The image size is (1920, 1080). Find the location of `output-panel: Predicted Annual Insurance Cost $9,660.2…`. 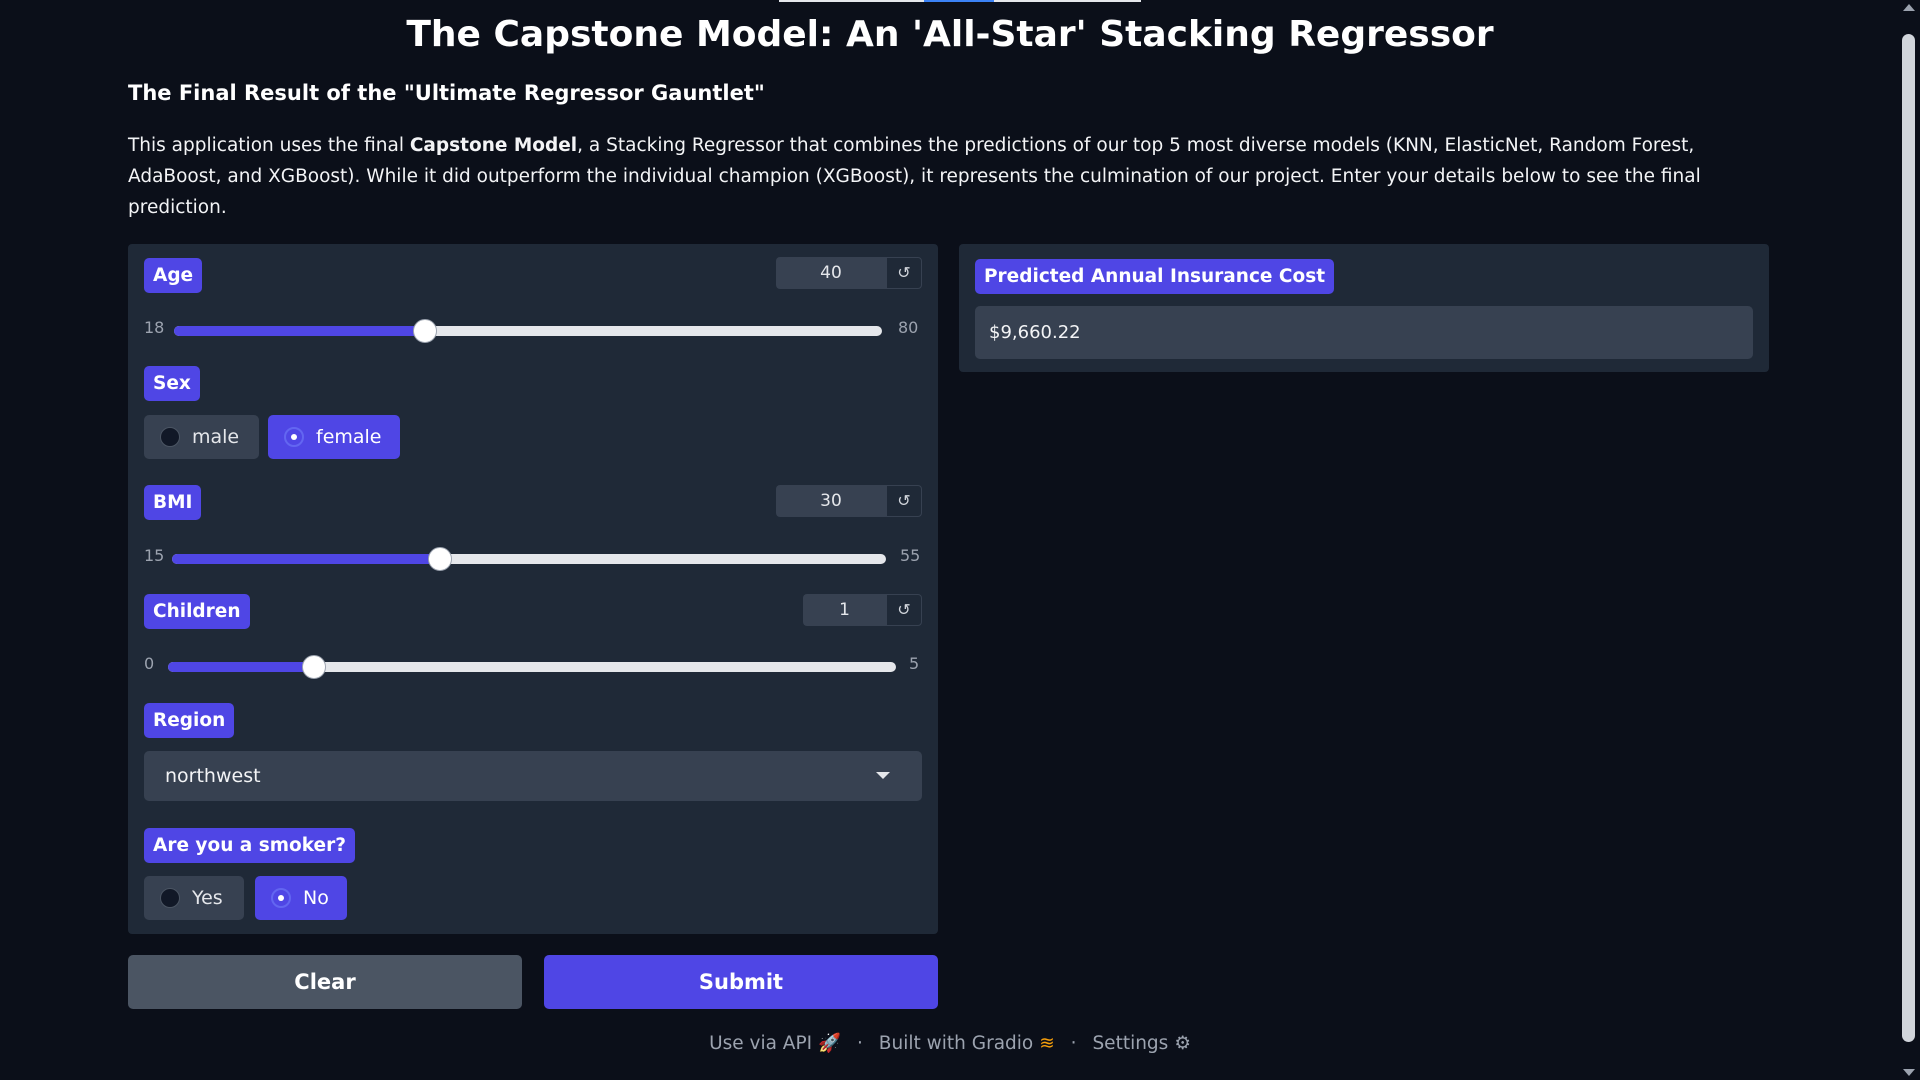

output-panel: Predicted Annual Insurance Cost $9,660.2… is located at coordinates (1364, 308).